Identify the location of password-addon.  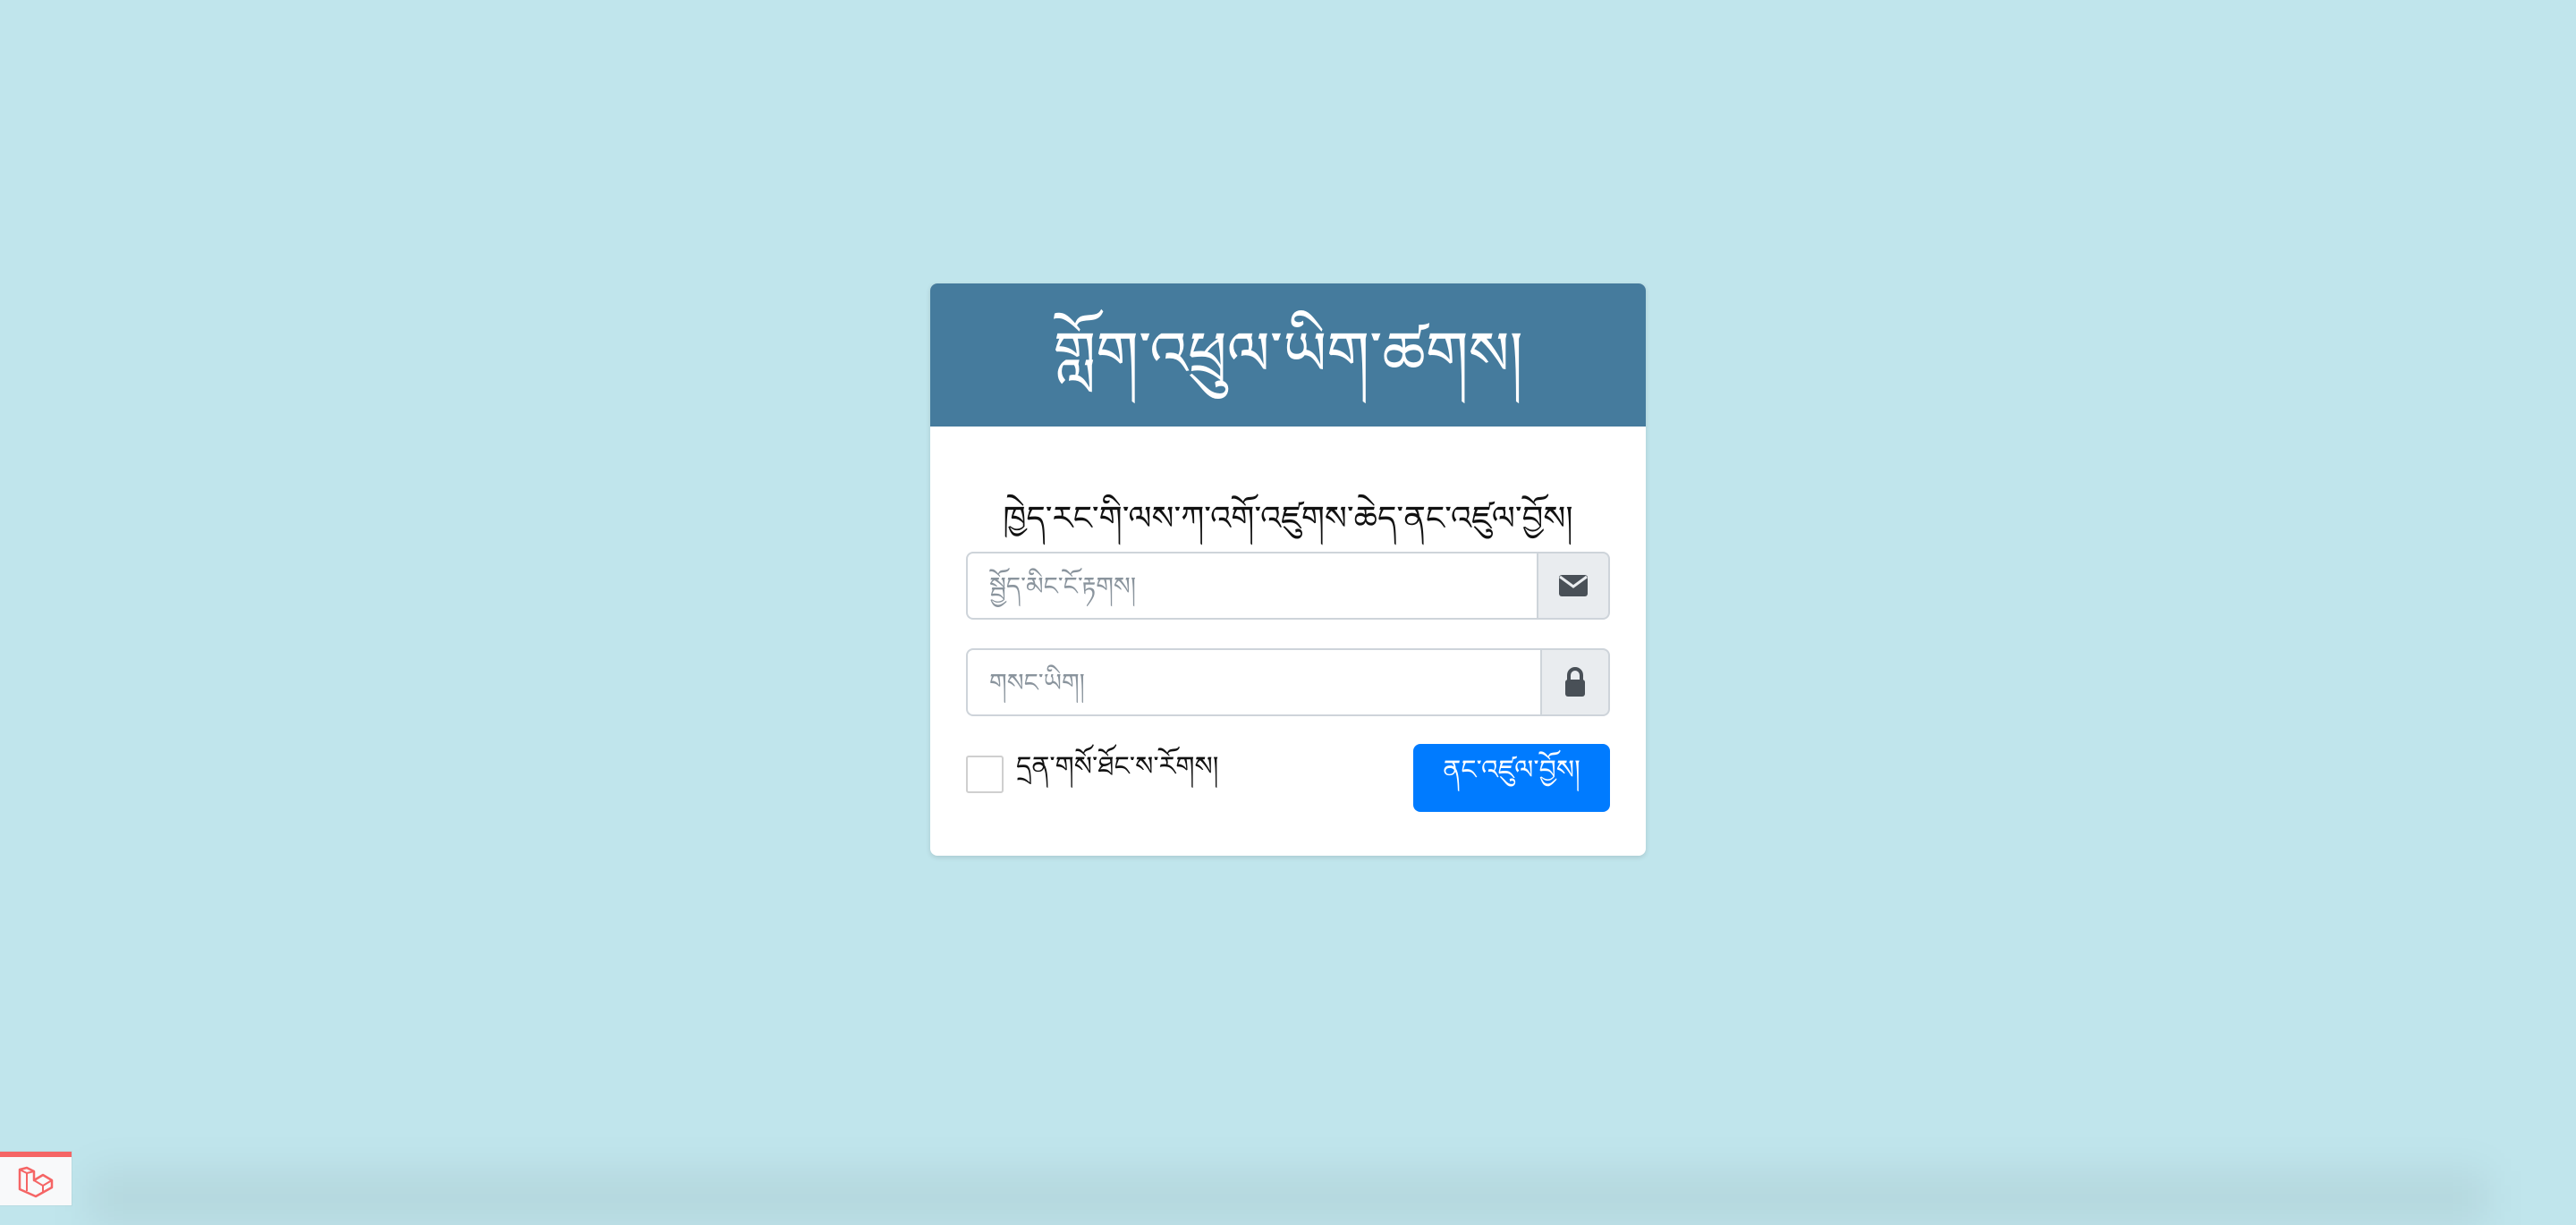
(1575, 682).